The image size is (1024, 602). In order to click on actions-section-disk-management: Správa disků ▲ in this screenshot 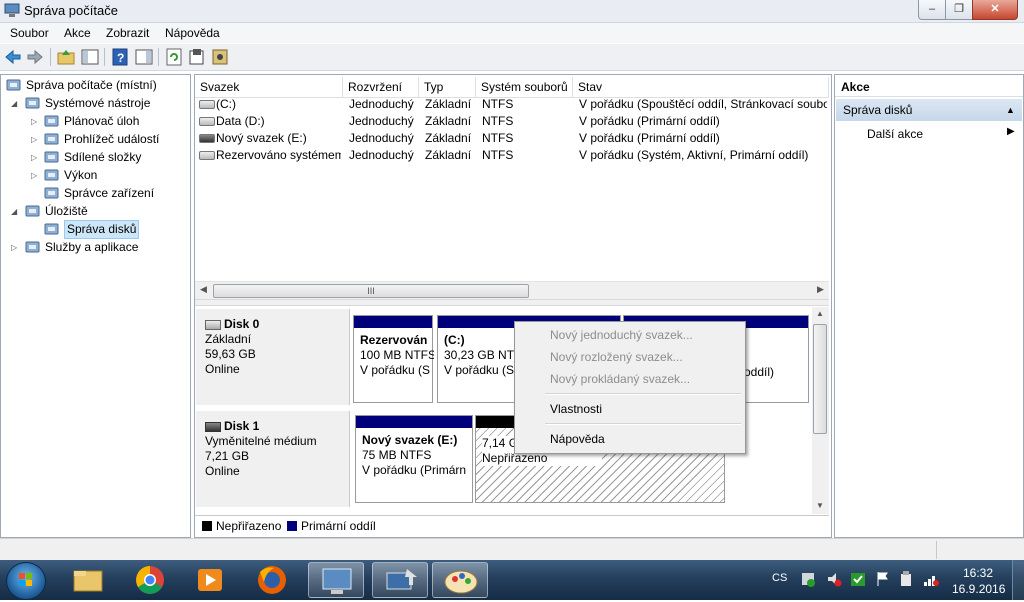, I will do `click(929, 110)`.